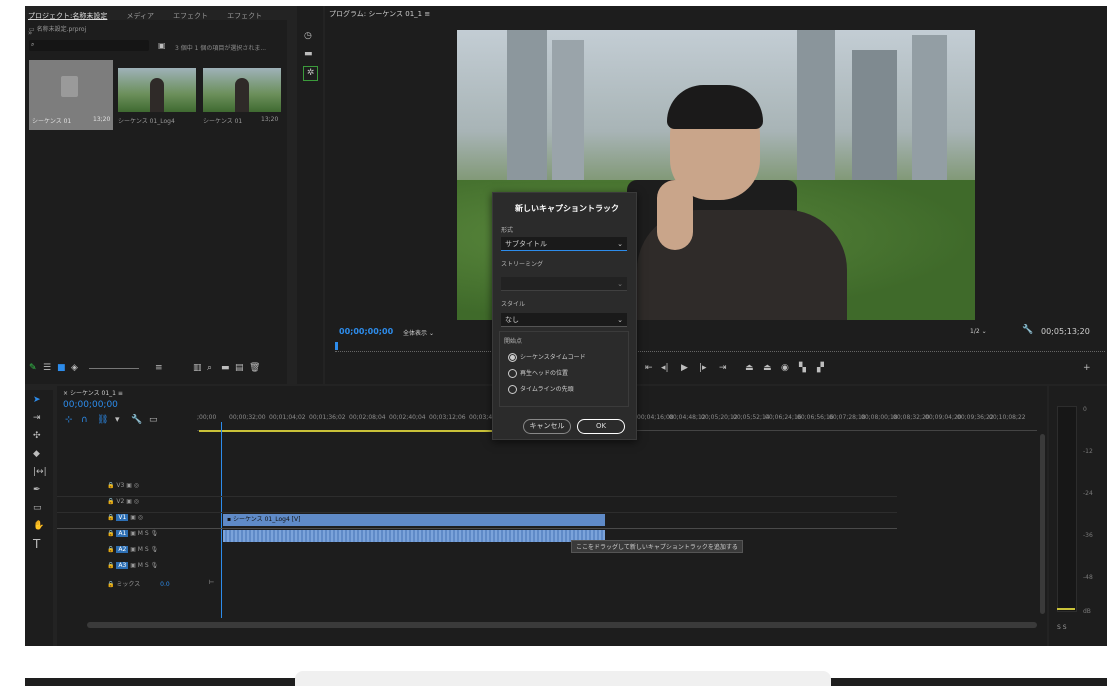 The width and height of the screenshot is (1107, 686). Describe the element at coordinates (244, 16) in the screenshot. I see `tab-effects-2: エフェクト` at that location.